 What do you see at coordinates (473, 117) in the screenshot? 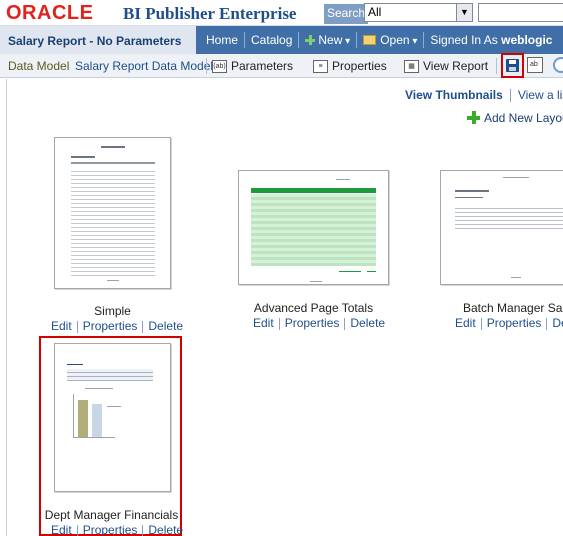
I see `add-icon` at bounding box center [473, 117].